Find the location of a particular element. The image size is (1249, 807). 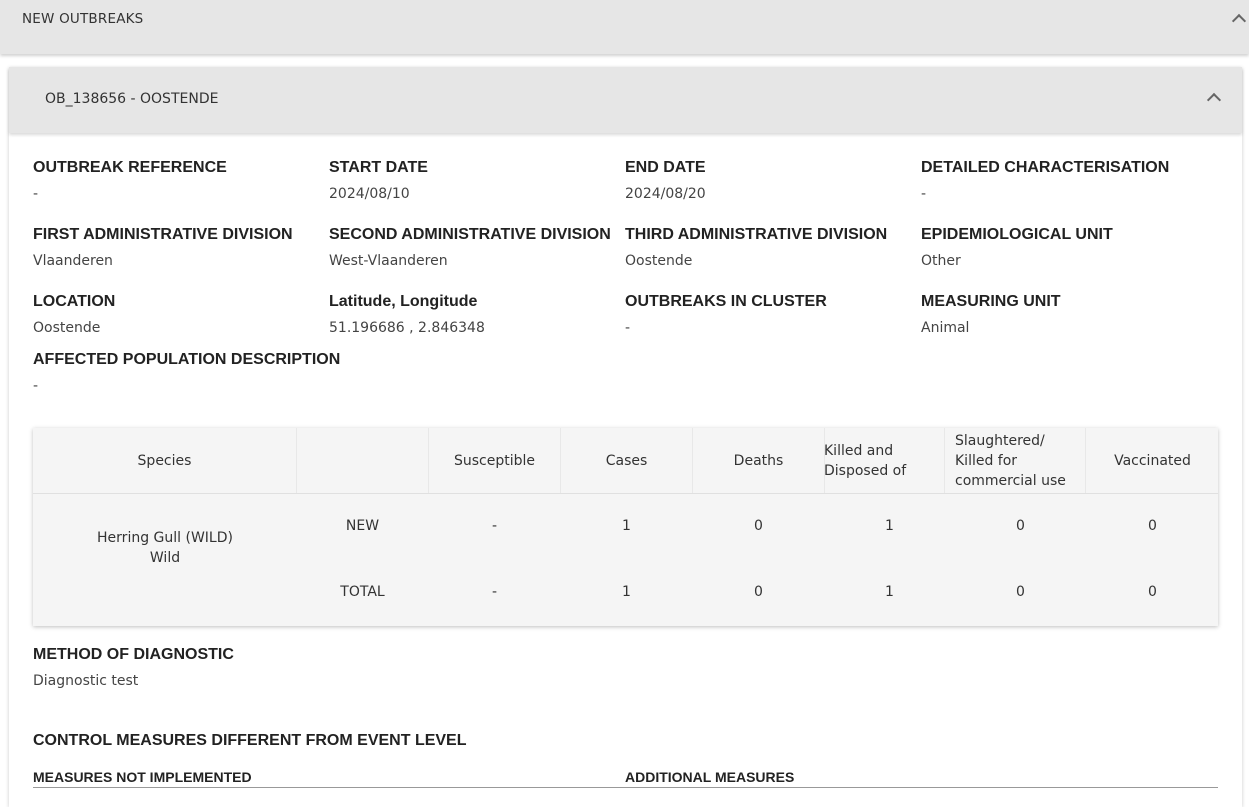

col-species: Species is located at coordinates (165, 460).